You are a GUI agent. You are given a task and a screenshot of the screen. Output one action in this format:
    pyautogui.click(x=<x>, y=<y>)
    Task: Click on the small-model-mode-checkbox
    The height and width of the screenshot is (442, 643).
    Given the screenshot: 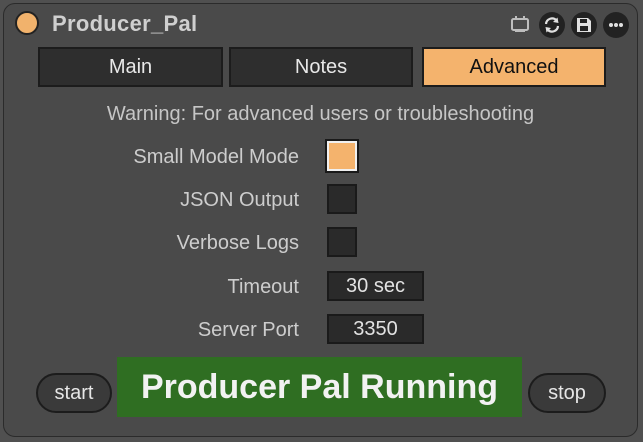 What is the action you would take?
    pyautogui.click(x=342, y=156)
    